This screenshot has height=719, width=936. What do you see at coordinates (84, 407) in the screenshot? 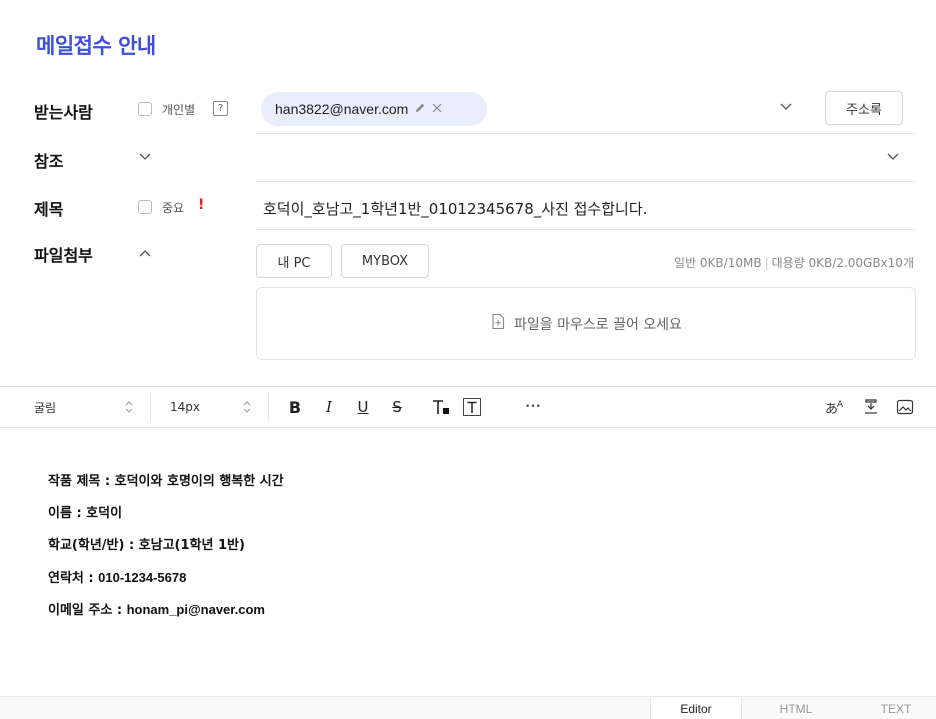
I see `font-select: 굴림` at bounding box center [84, 407].